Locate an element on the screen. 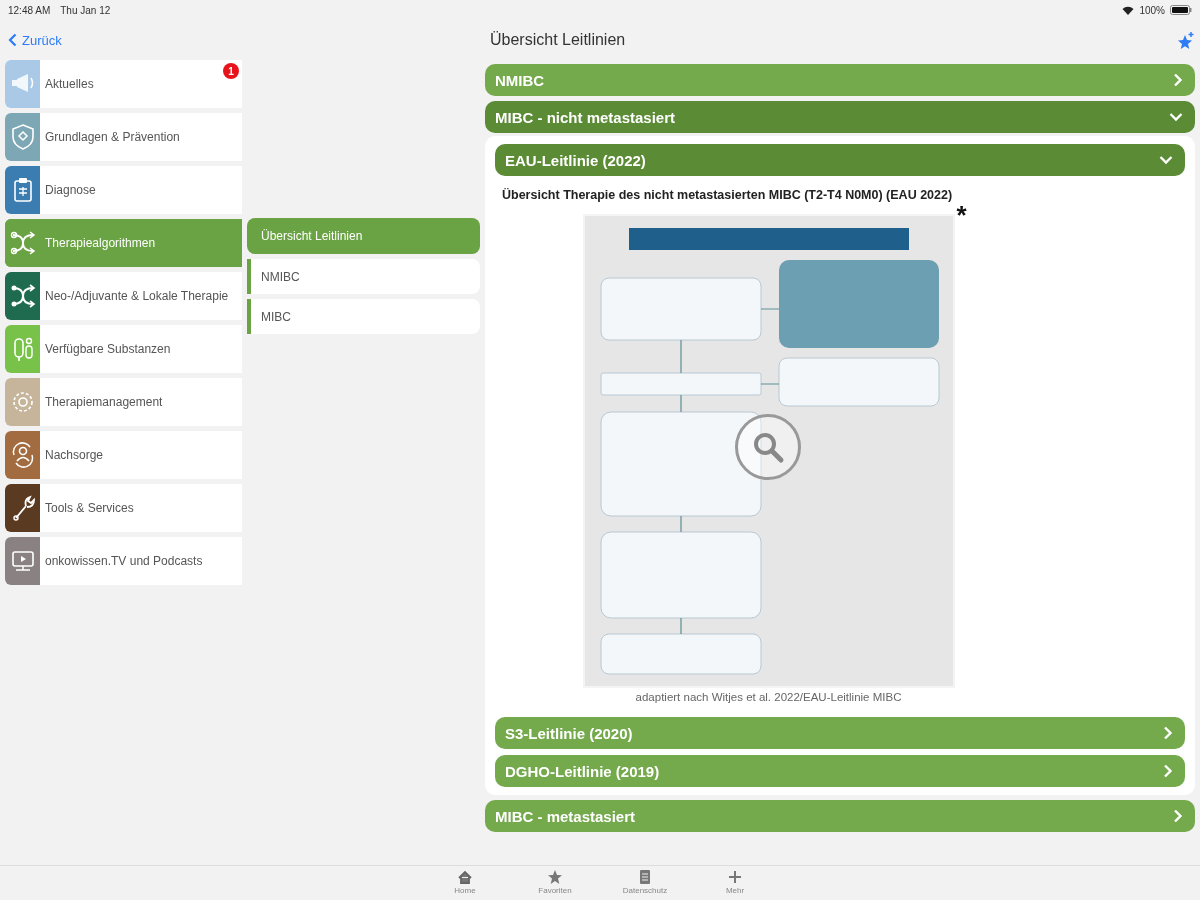 This screenshot has height=900, width=1200. tab-bar-item: Home is located at coordinates (465, 883).